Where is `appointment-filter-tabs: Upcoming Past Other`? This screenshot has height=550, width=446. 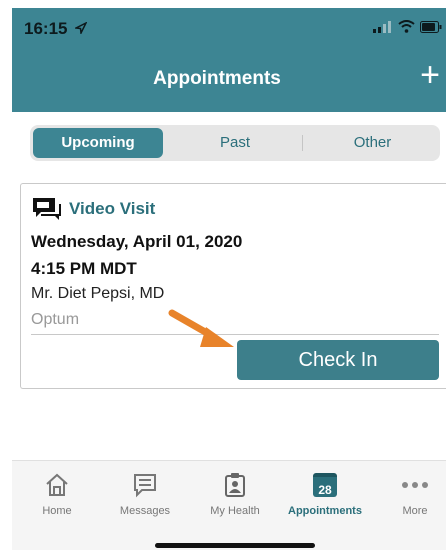 appointment-filter-tabs: Upcoming Past Other is located at coordinates (235, 143).